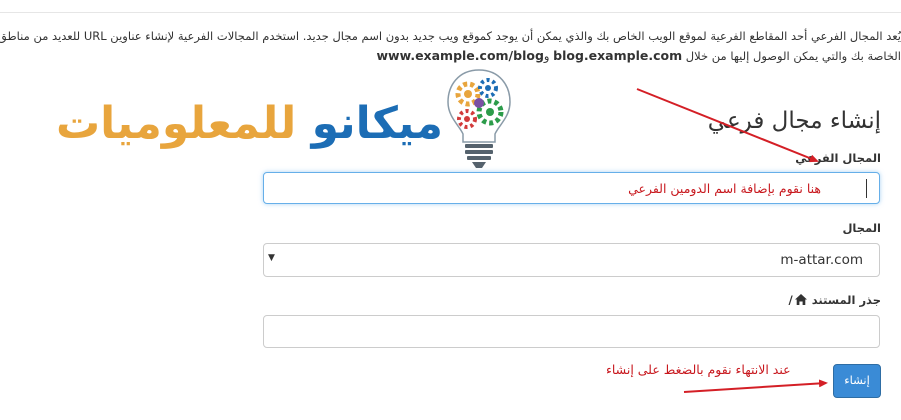  Describe the element at coordinates (460, 55) in the screenshot. I see `example-url-path: www.example.com/blog` at that location.